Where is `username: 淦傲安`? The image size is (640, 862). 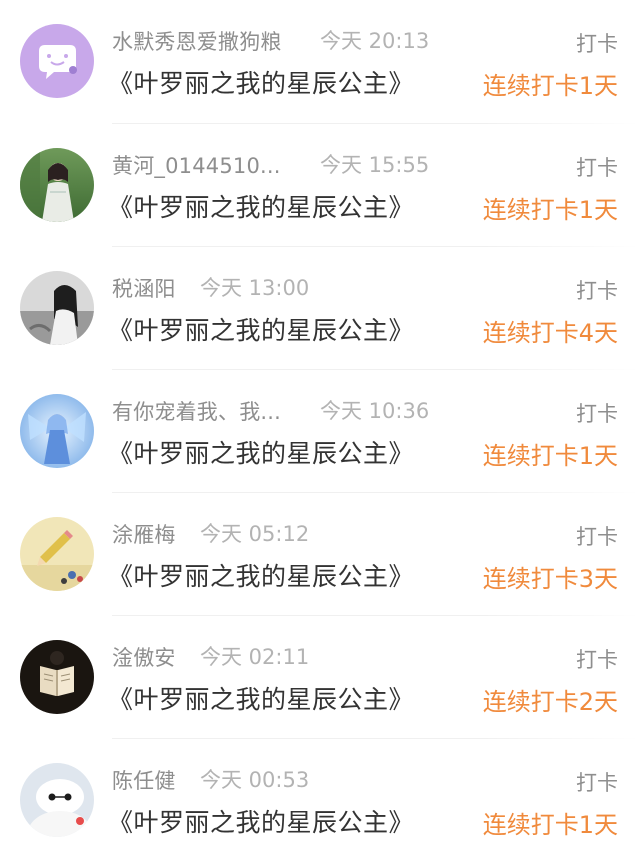 username: 淦傲安 is located at coordinates (144, 657).